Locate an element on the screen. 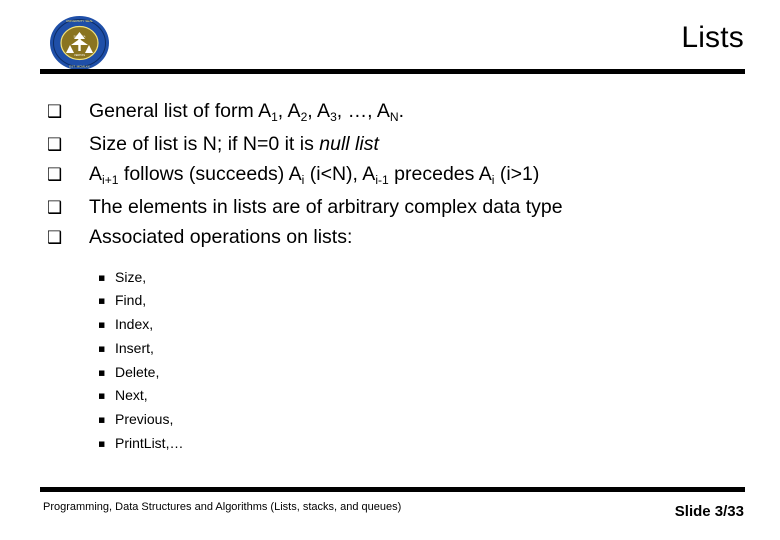  bullet-item-label: General list of form A1, A2, A3, …, AN. is located at coordinates (247, 112).